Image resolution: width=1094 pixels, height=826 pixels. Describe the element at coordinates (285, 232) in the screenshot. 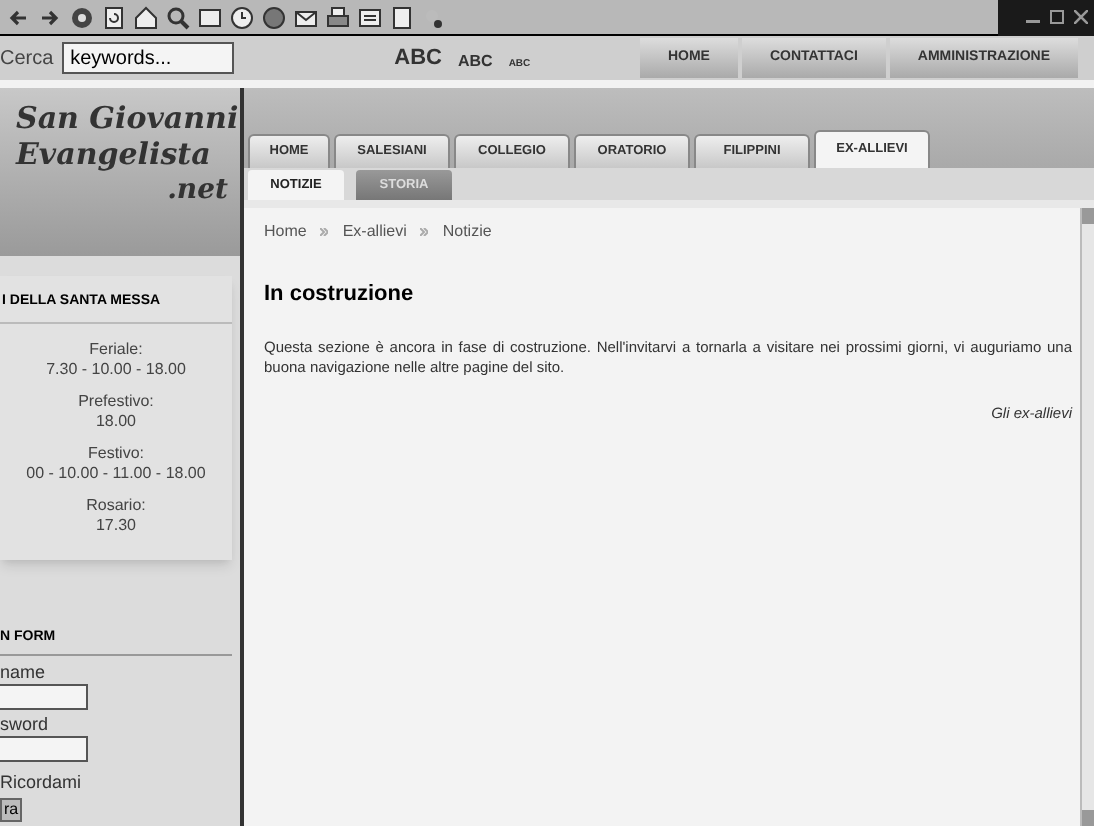

I see `breadcrumb-link: Home` at that location.